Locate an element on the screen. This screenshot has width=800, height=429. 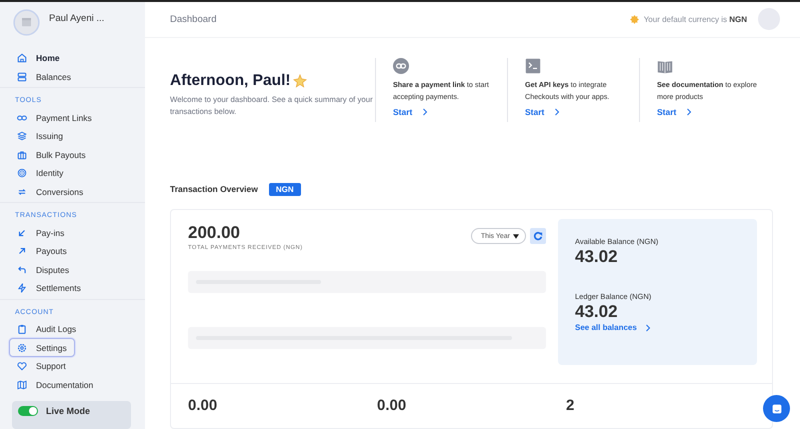
layers-icon is located at coordinates (22, 136).